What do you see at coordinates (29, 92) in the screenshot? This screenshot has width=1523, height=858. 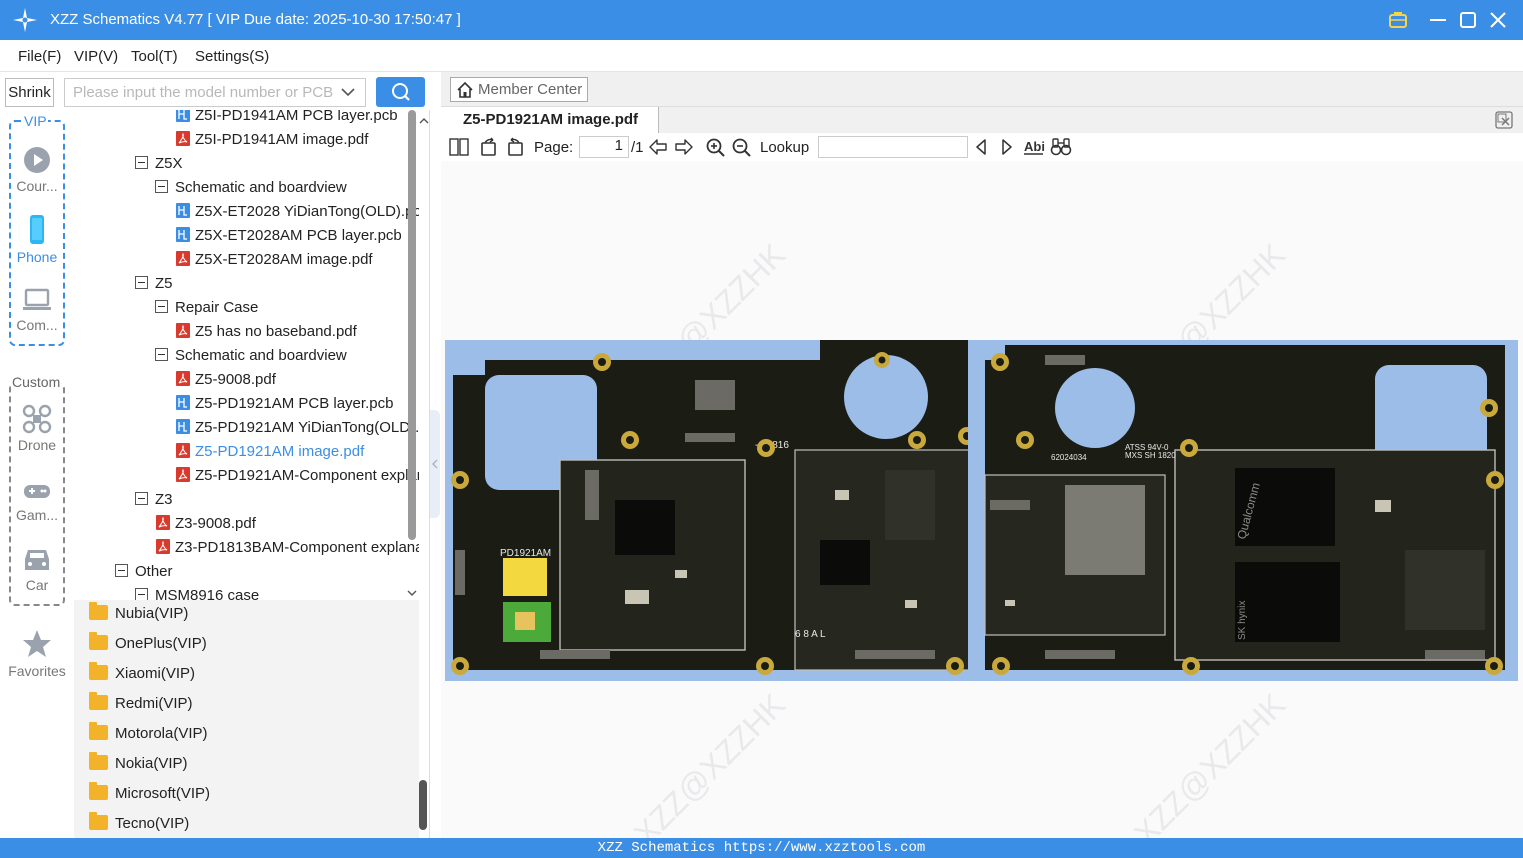 I see `shrink-button: Shrink` at bounding box center [29, 92].